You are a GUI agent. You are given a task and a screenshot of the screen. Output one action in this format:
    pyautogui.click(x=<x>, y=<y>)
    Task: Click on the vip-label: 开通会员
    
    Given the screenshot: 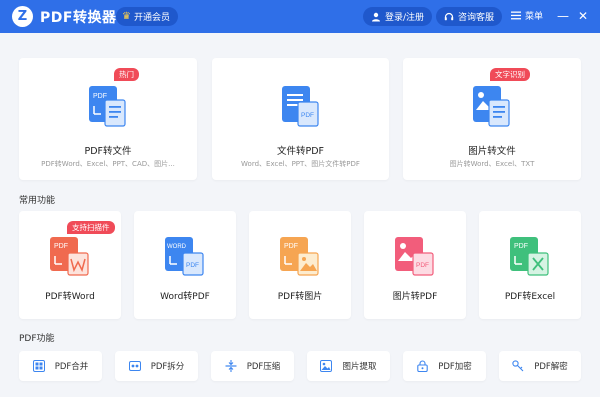 What is the action you would take?
    pyautogui.click(x=151, y=18)
    